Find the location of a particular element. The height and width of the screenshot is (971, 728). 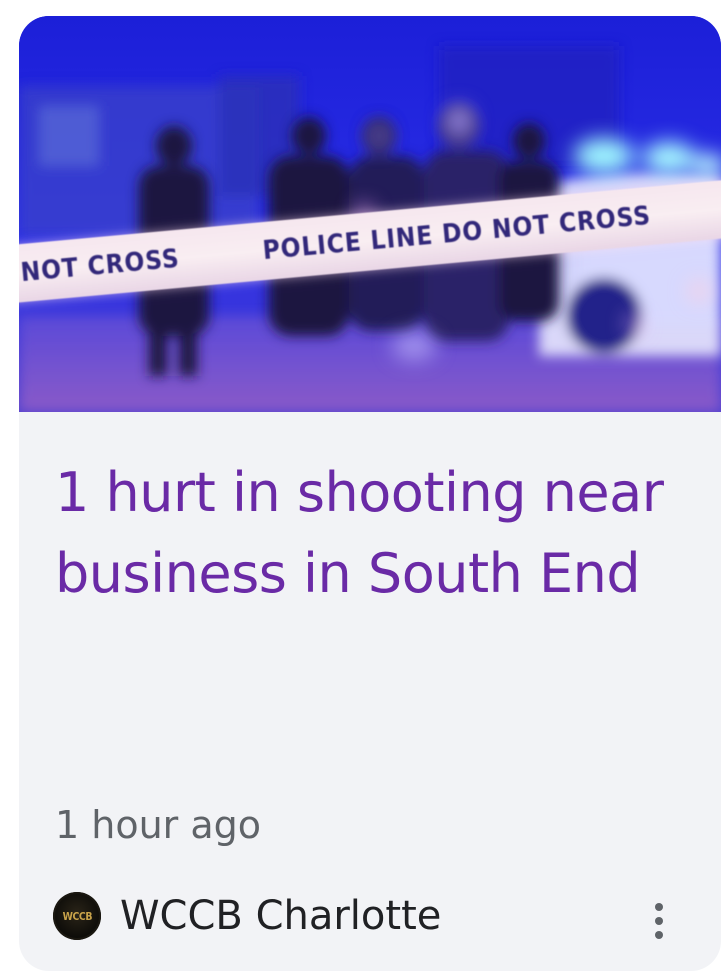

source-logo: WCCB is located at coordinates (77, 916).